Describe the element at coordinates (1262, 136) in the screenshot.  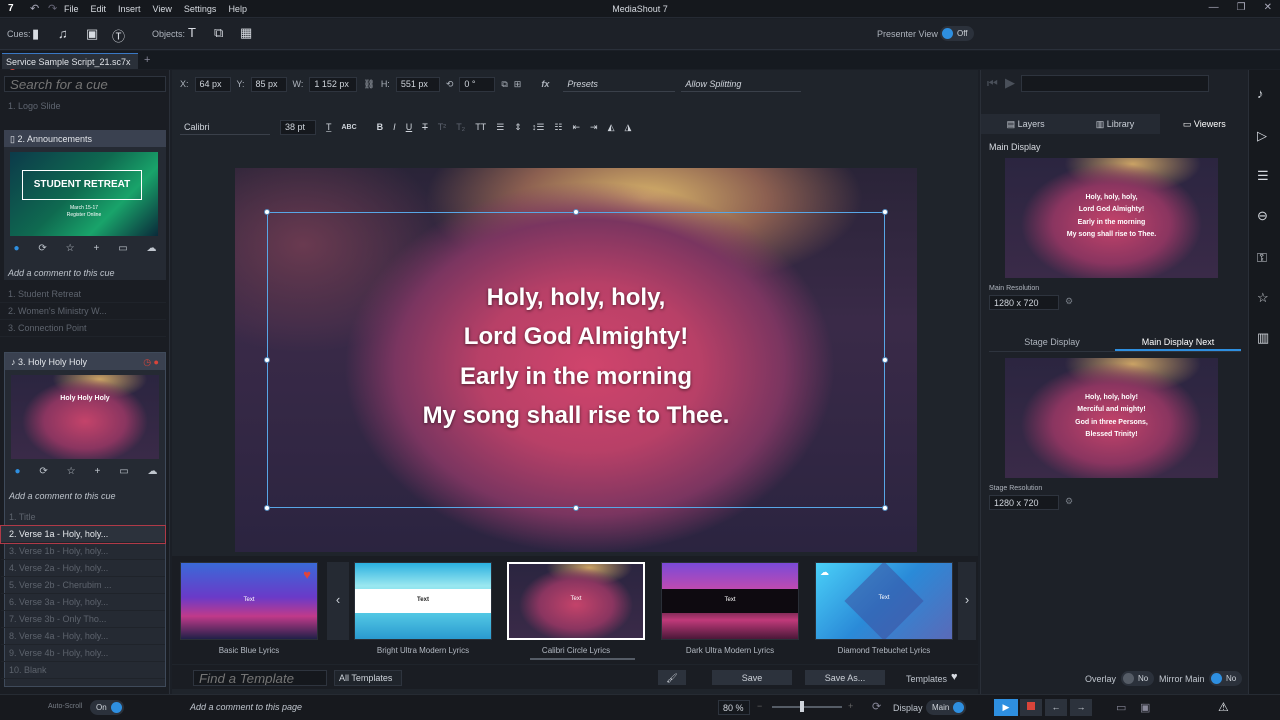
I see `play-circle-icon: ▷` at that location.